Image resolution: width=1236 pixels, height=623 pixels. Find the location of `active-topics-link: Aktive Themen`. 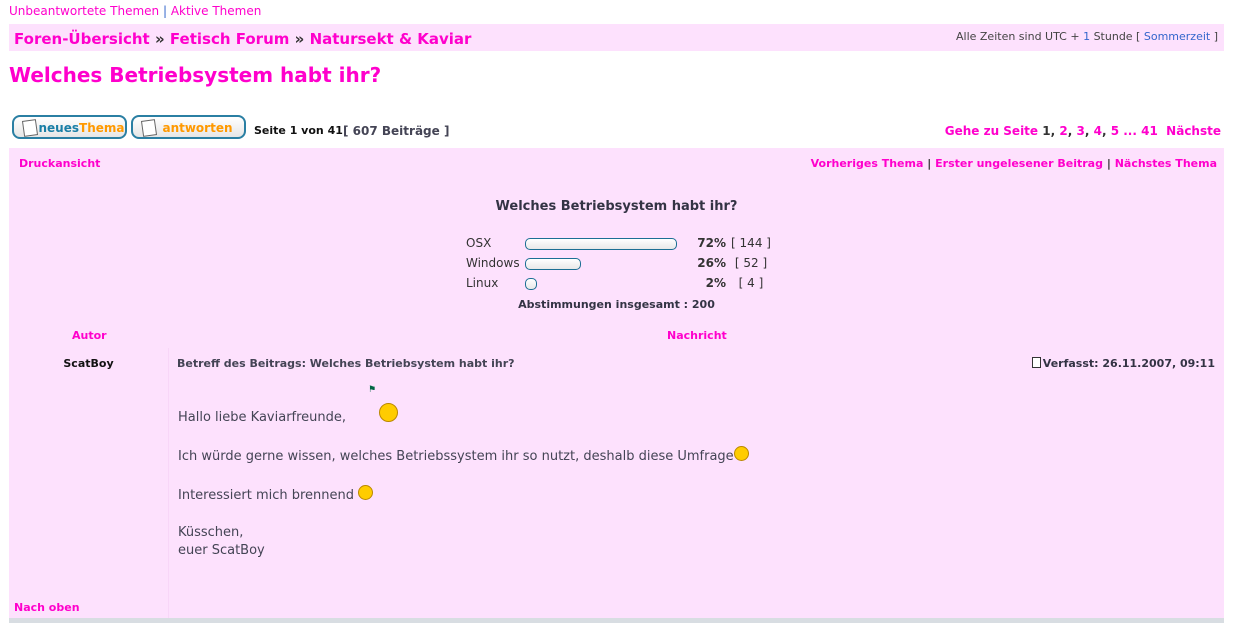

active-topics-link: Aktive Themen is located at coordinates (216, 11).